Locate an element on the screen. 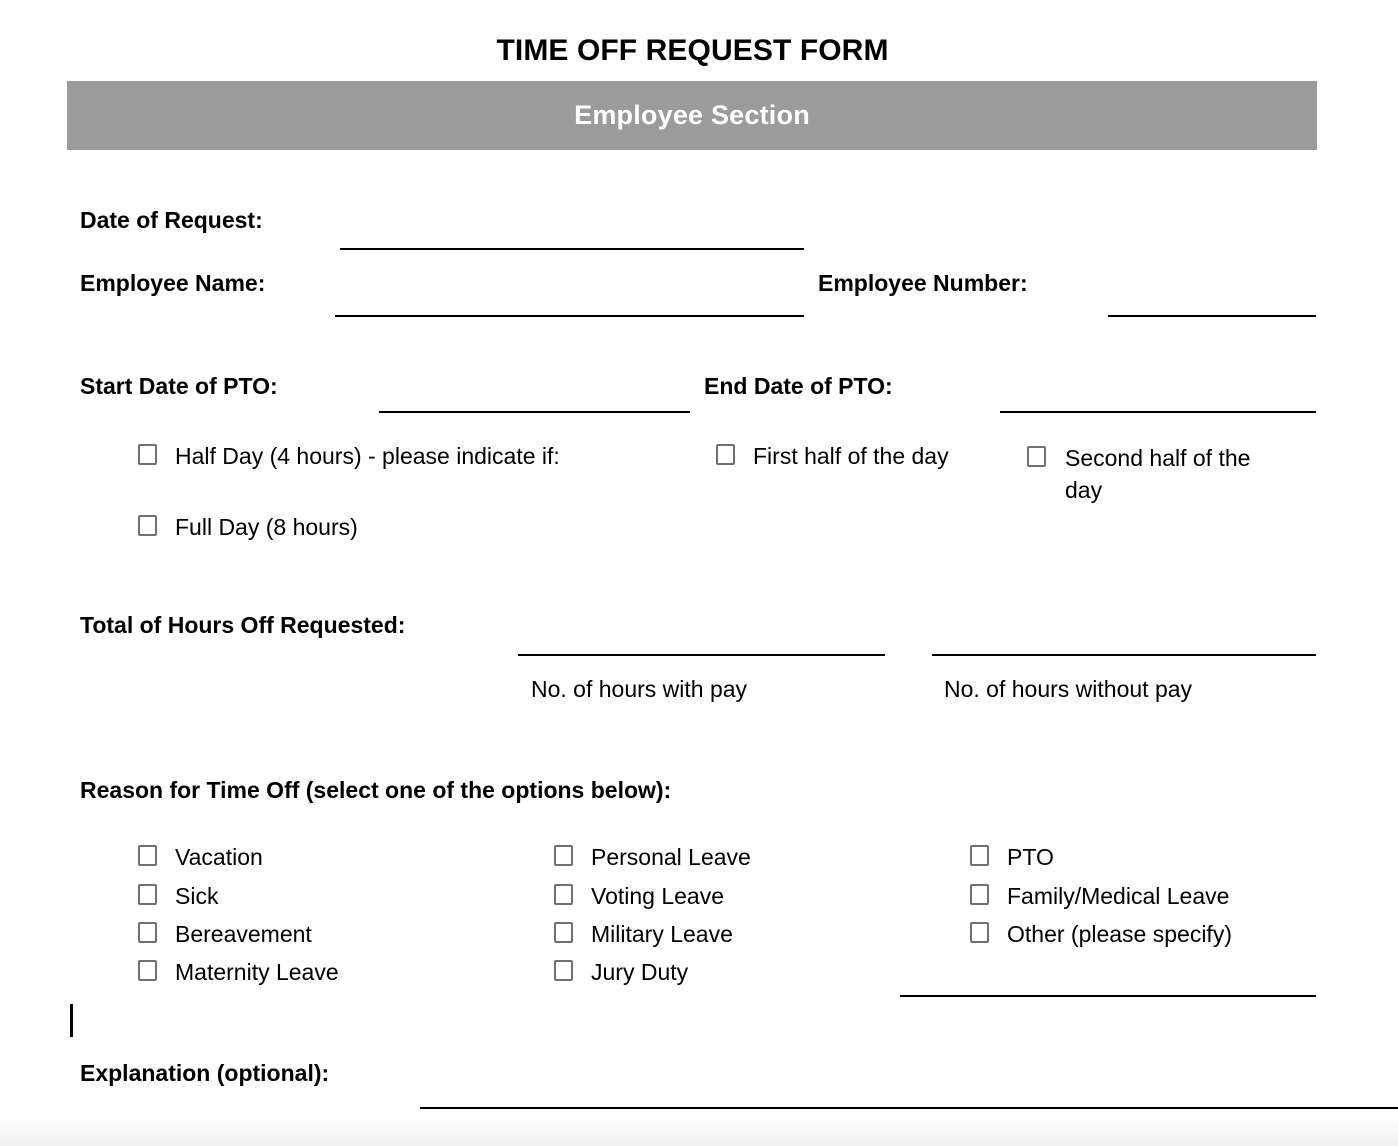 The width and height of the screenshot is (1398, 1146). text-cursor-caret is located at coordinates (71, 1020).